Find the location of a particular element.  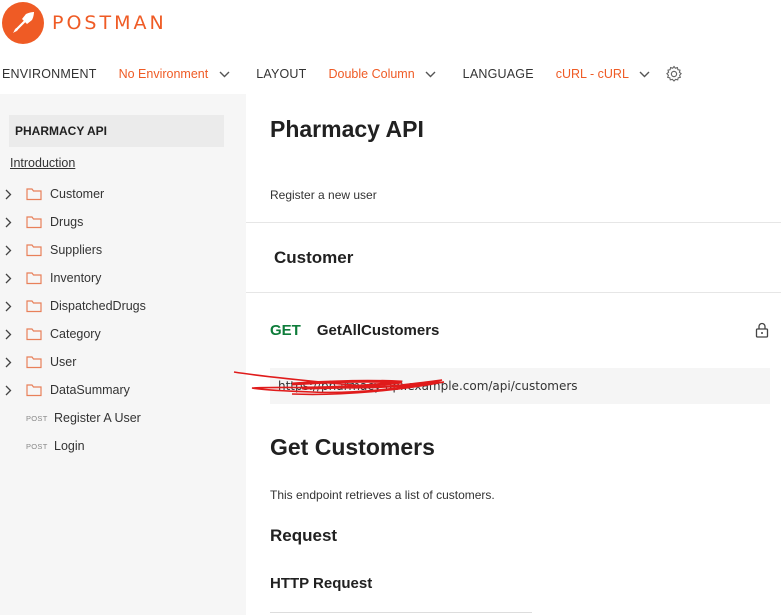

sidebar-folder-drugs: Drugs is located at coordinates (41, 222).